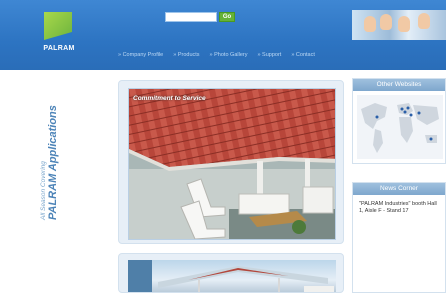 This screenshot has height=293, width=446. Describe the element at coordinates (58, 26) in the screenshot. I see `logo-icon` at that location.